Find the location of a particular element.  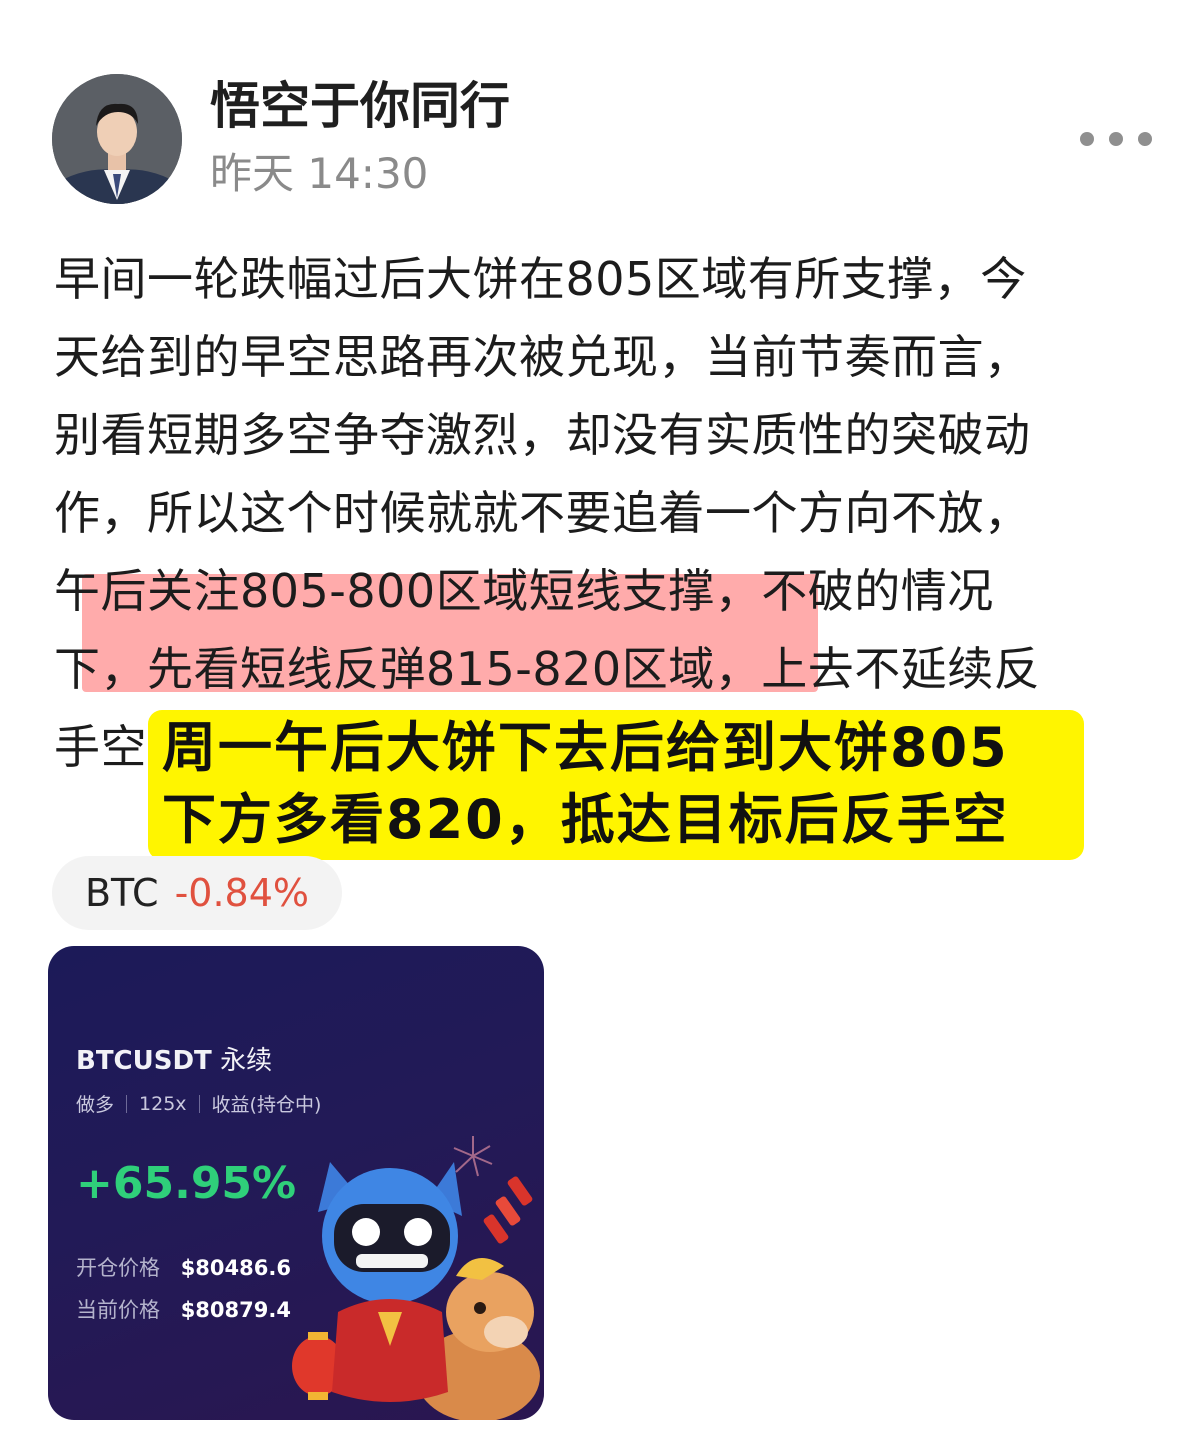

card-contract: 永续 is located at coordinates (246, 1061).